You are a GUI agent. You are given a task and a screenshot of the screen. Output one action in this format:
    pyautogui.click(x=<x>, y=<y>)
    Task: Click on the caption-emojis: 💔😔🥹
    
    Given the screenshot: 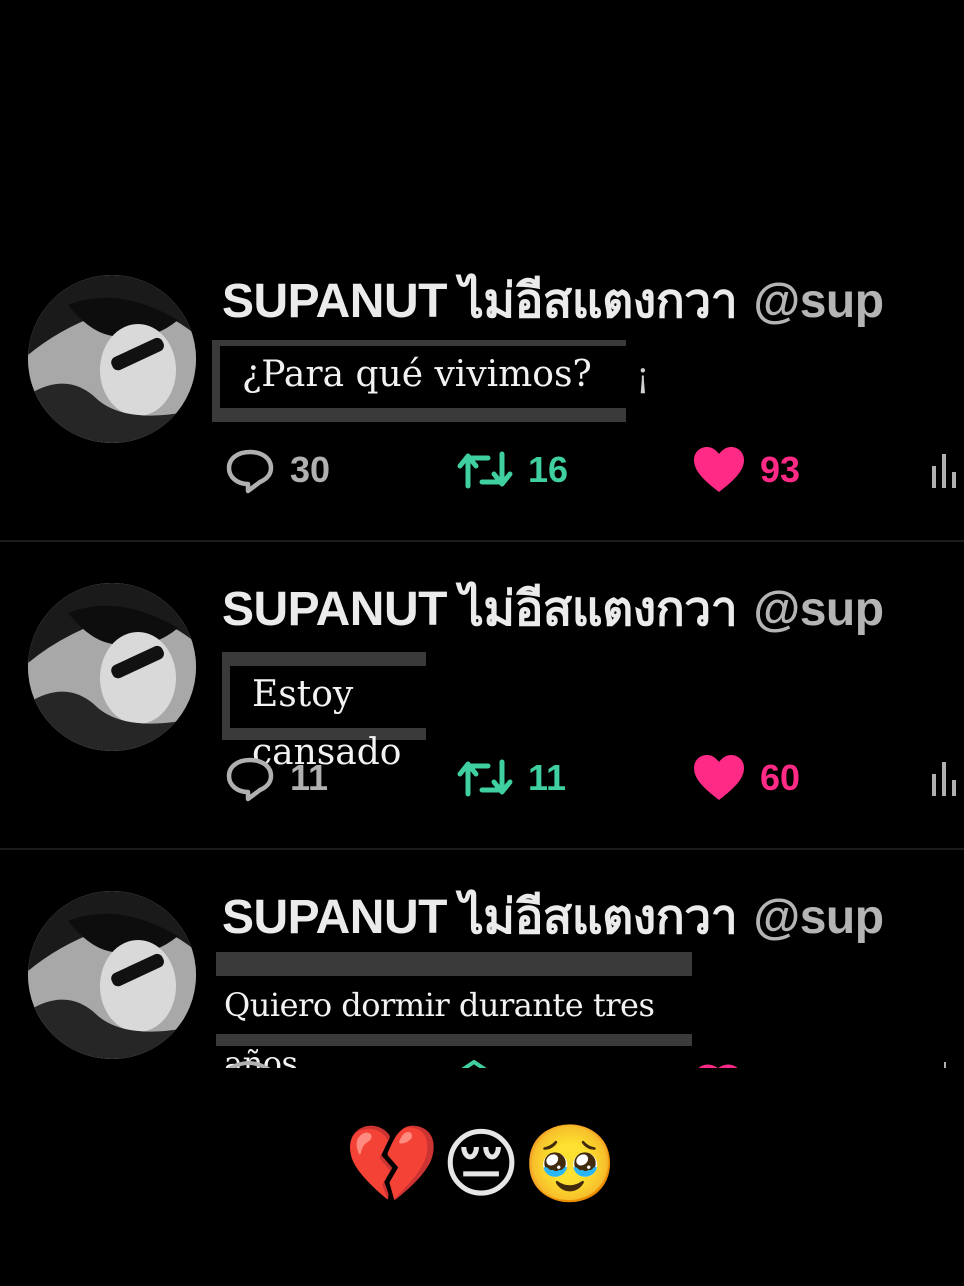 What is the action you would take?
    pyautogui.click(x=482, y=1163)
    